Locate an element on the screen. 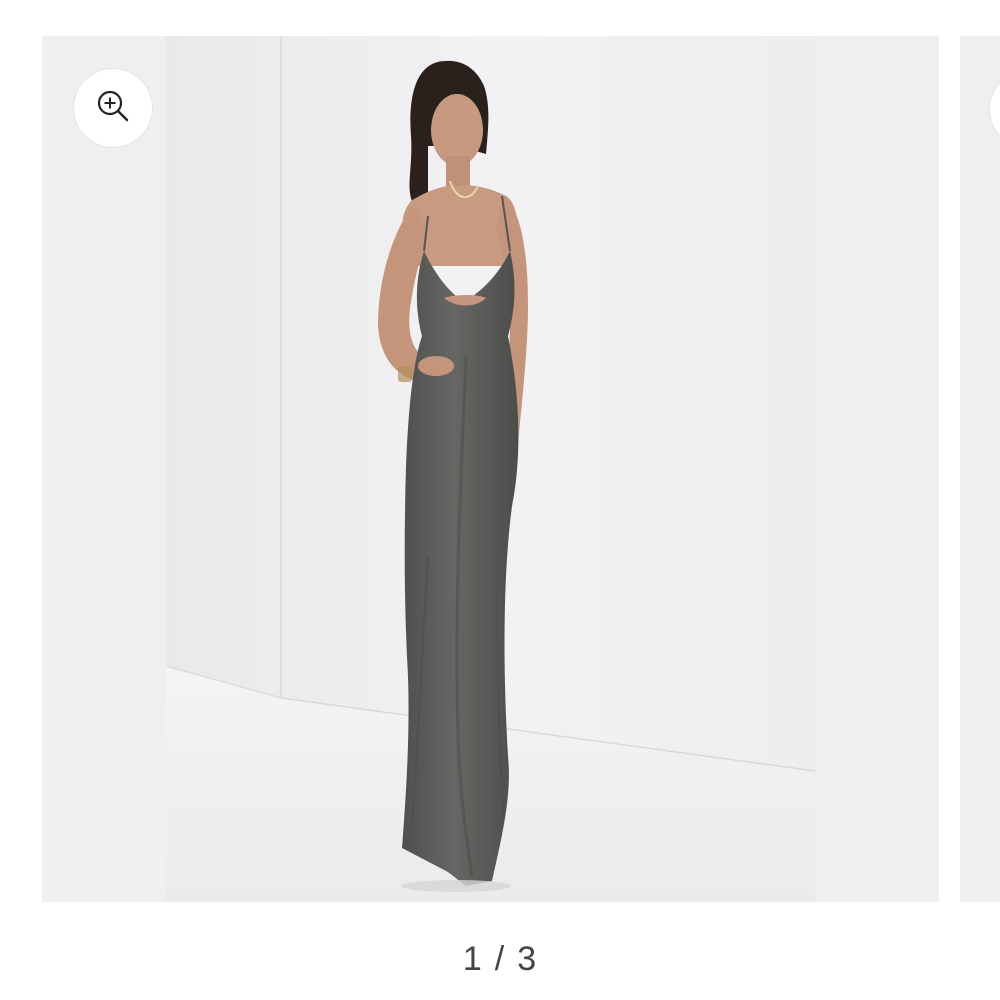 The image size is (1000, 1000). slide-counter: 1 / 3 is located at coordinates (500, 959).